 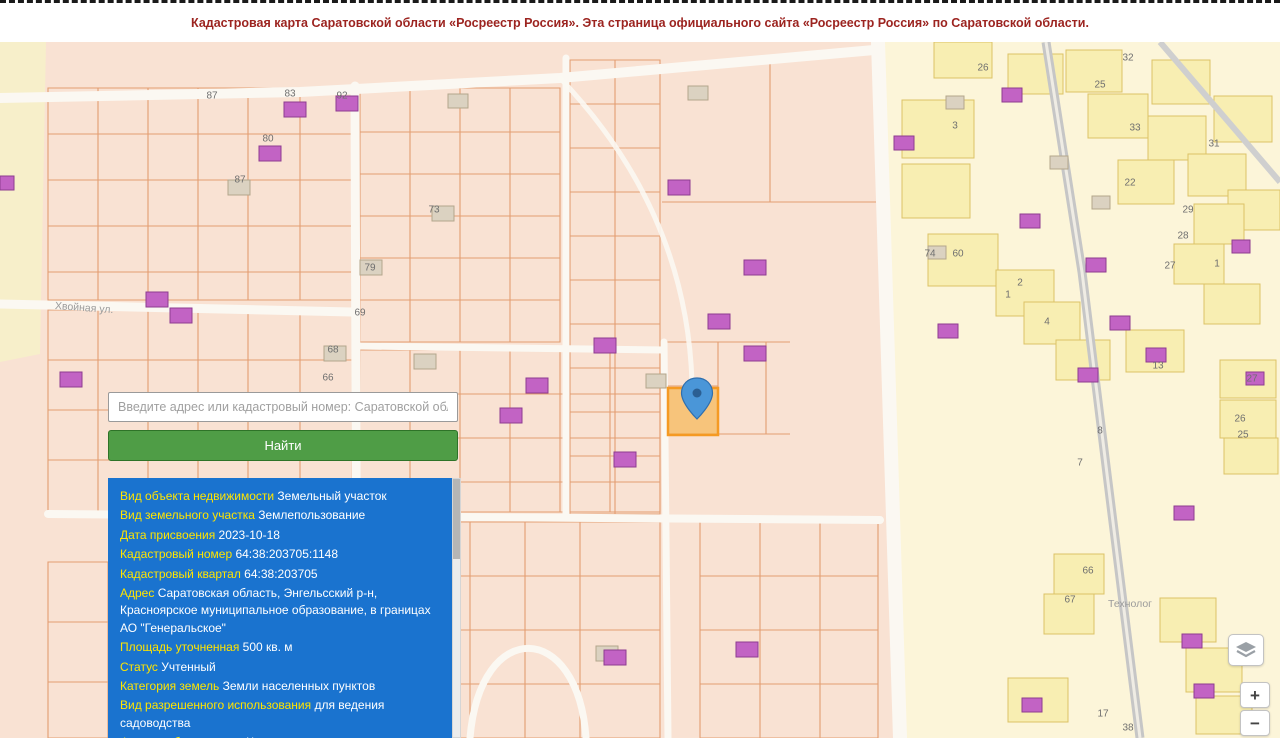 I want to click on zoom-in-button: +, so click(x=1255, y=695).